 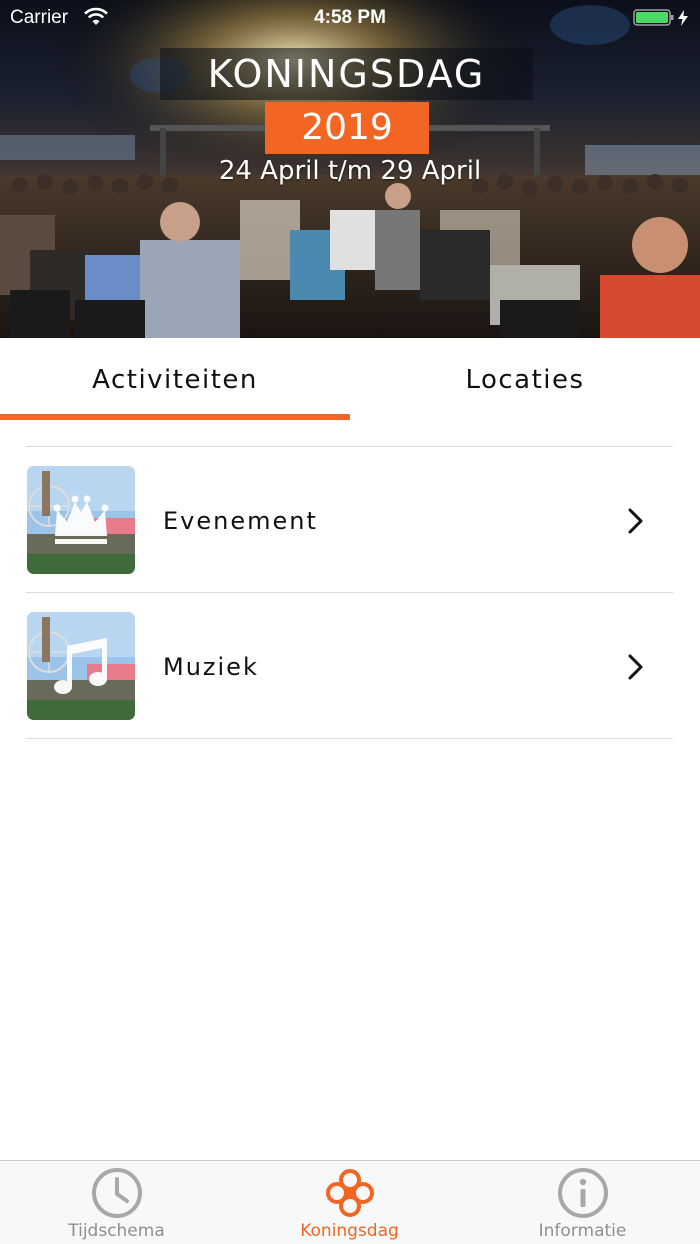 What do you see at coordinates (117, 1193) in the screenshot?
I see `clock-icon` at bounding box center [117, 1193].